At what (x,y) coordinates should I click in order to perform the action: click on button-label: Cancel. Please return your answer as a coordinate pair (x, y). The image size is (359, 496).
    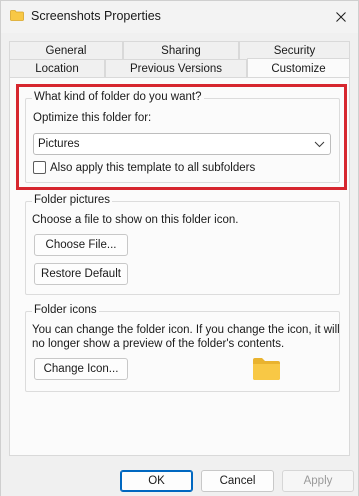
    Looking at the image, I should click on (237, 481).